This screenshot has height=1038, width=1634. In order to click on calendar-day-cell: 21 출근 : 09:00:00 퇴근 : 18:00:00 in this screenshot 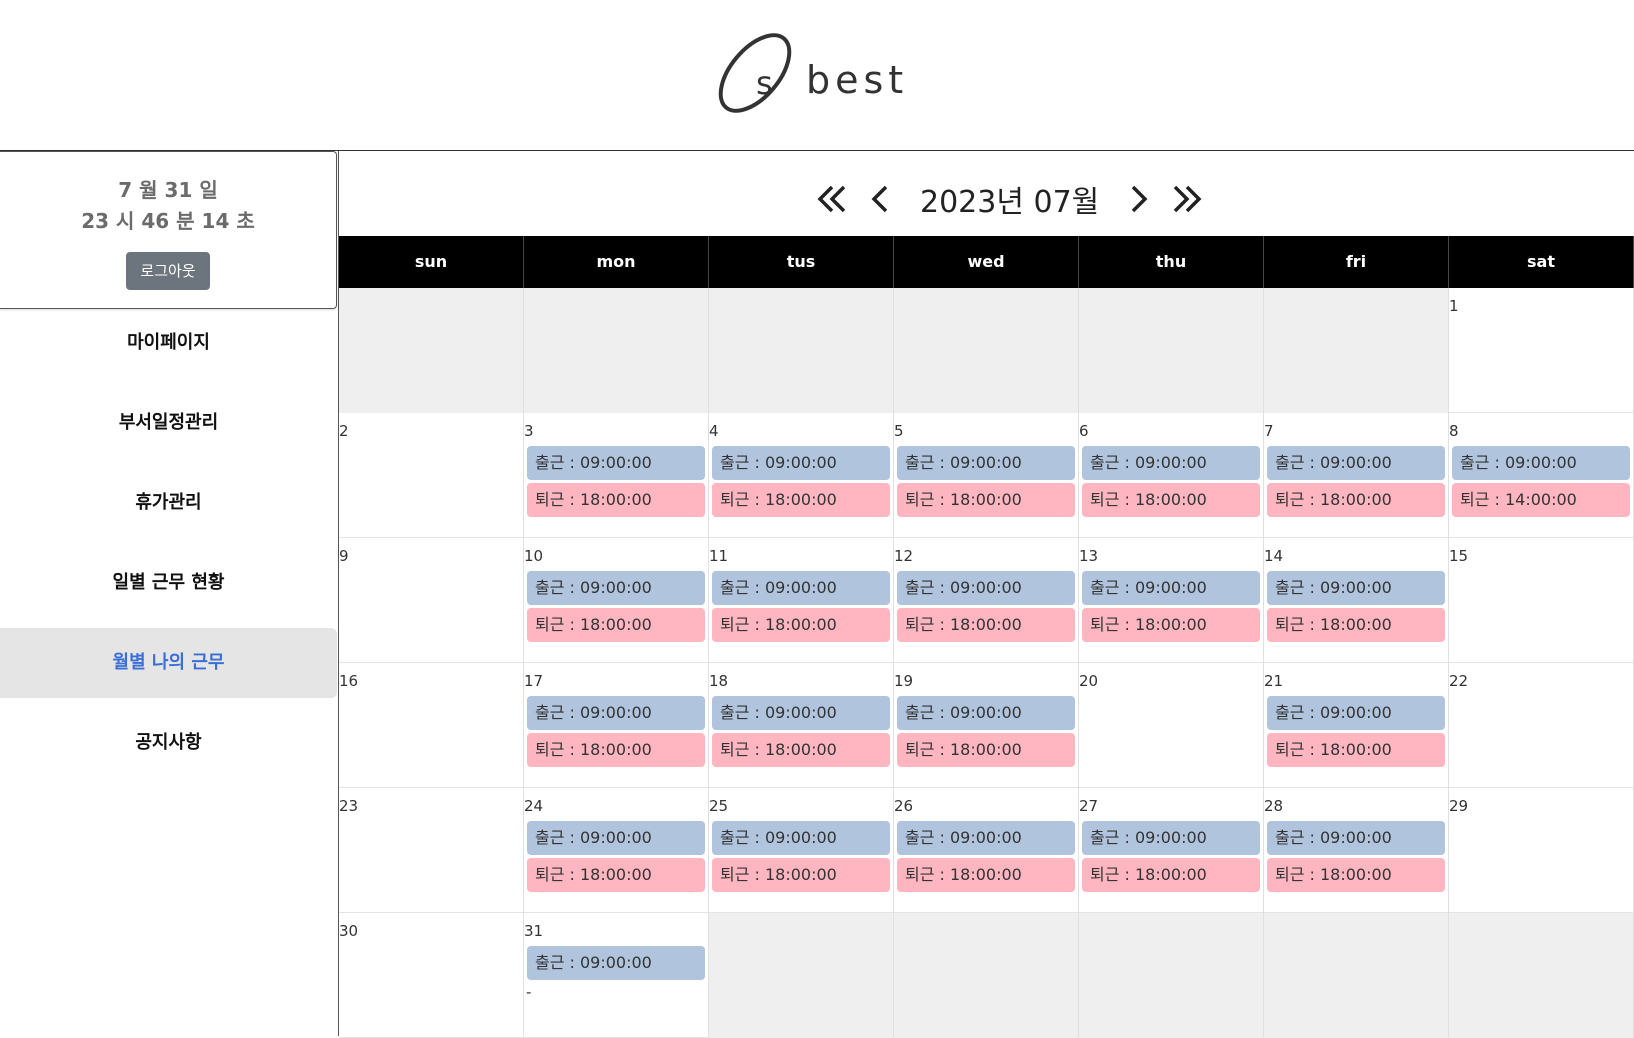, I will do `click(1356, 725)`.